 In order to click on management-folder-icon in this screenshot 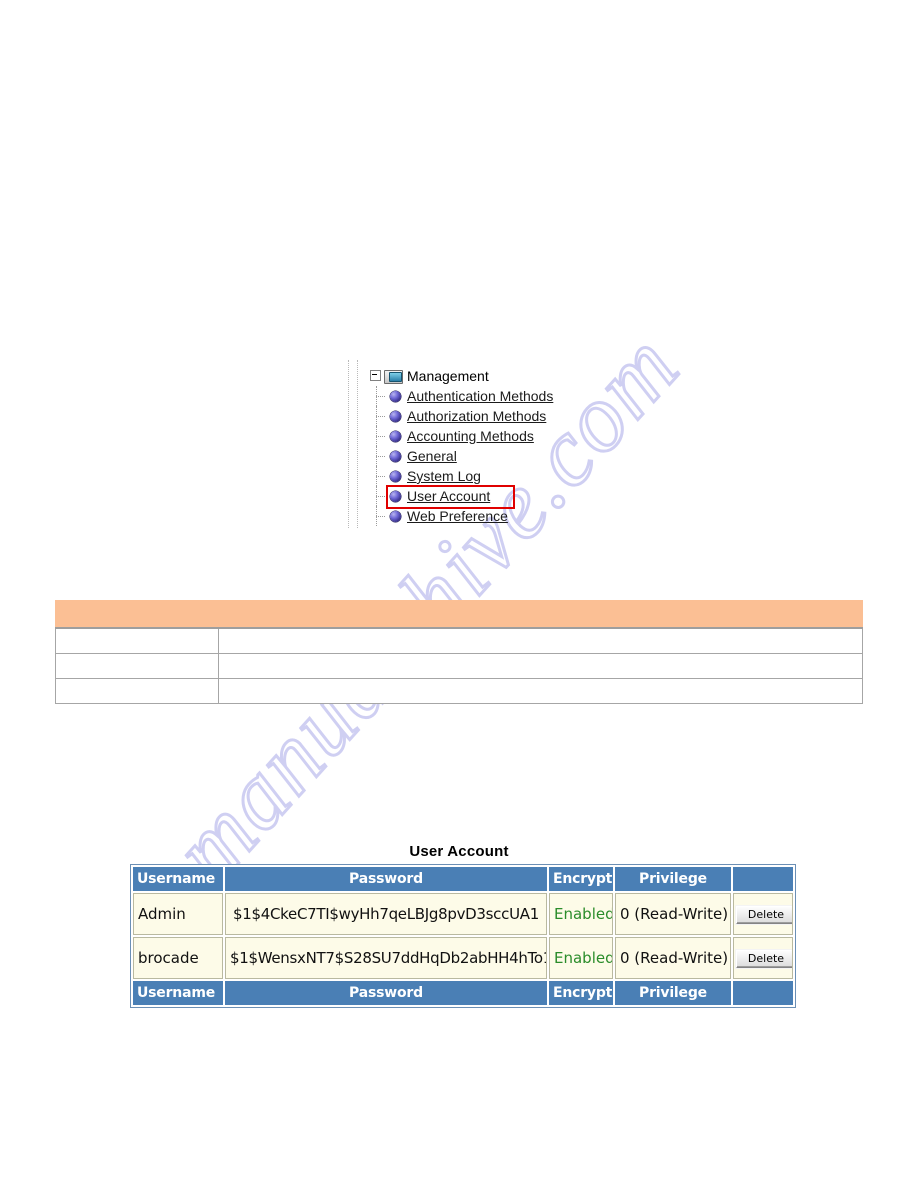, I will do `click(393, 376)`.